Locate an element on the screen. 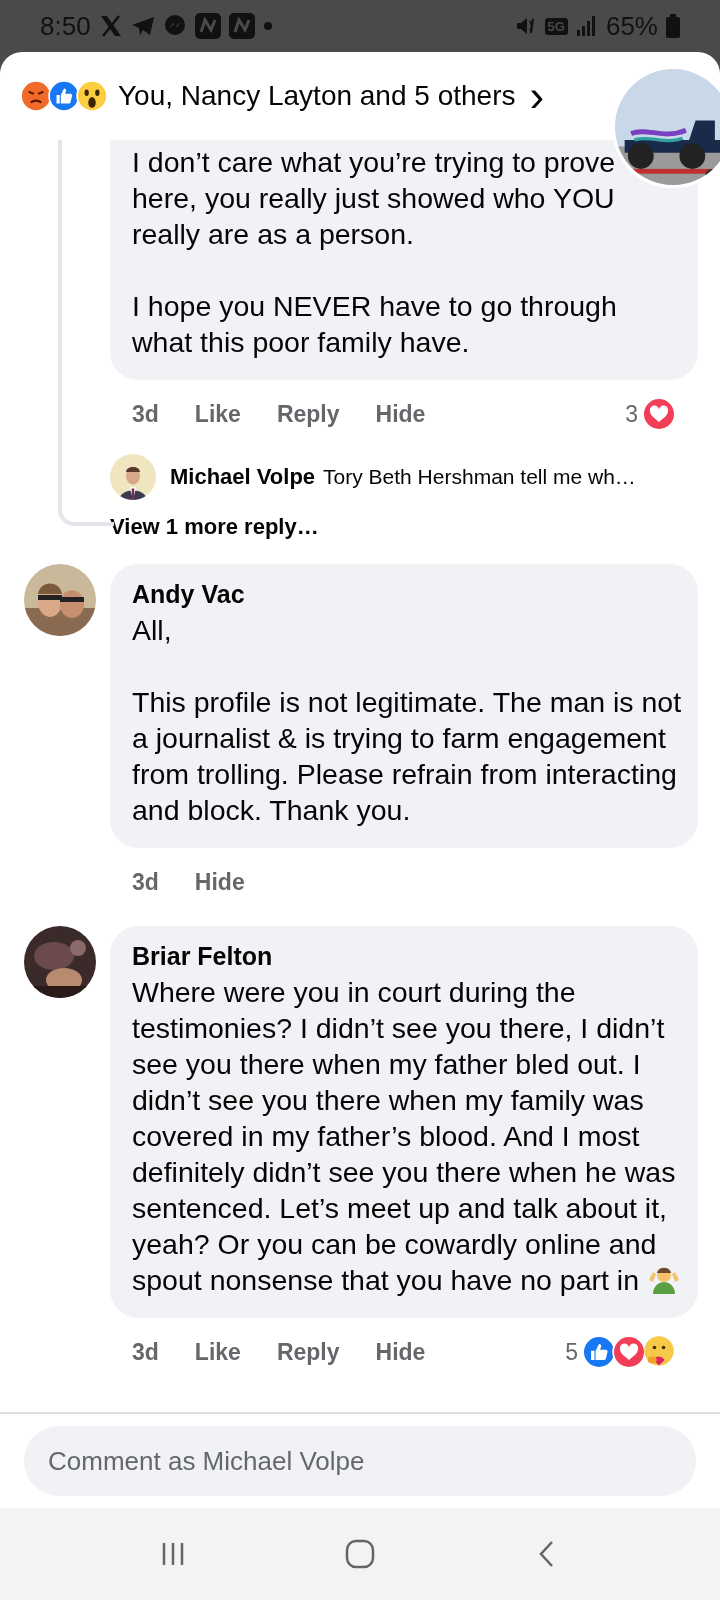  comment-input-field: Comment as Michael Volpe is located at coordinates (360, 1461).